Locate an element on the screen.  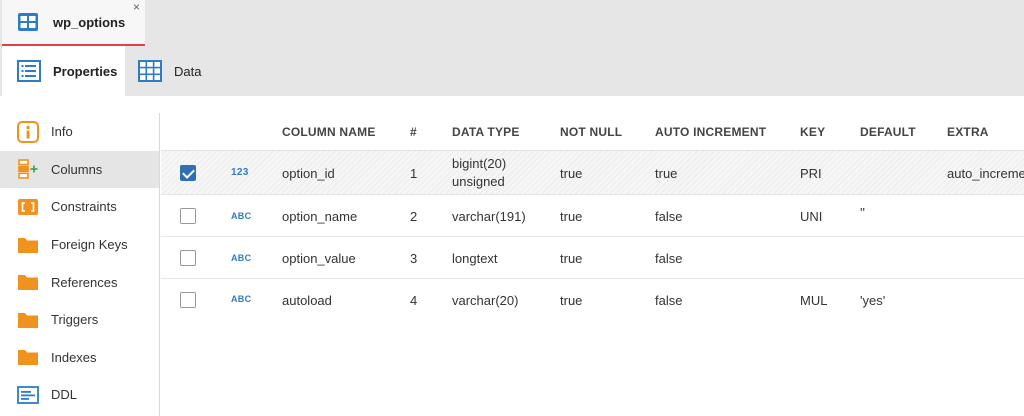
tab-label: wp_options is located at coordinates (89, 22).